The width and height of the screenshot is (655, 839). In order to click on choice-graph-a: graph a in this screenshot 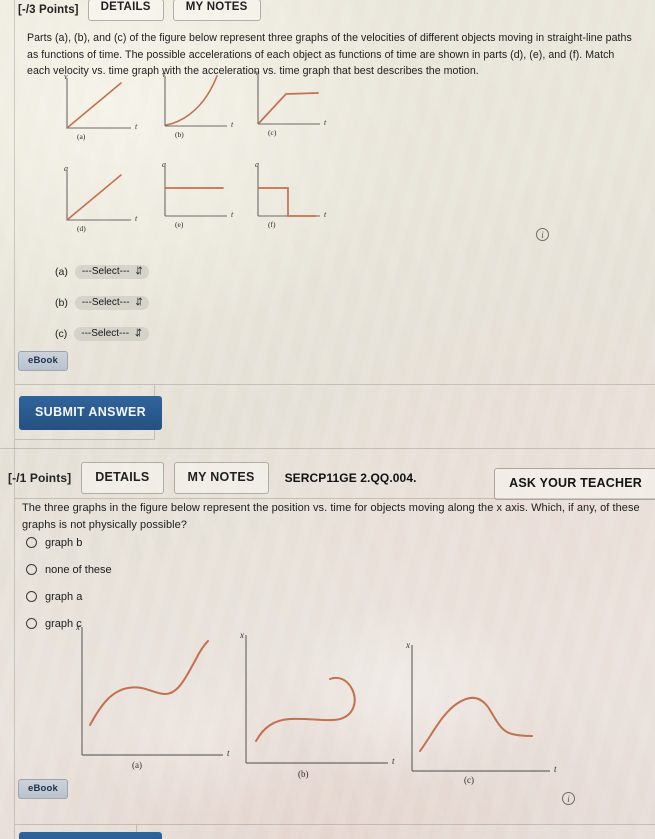, I will do `click(69, 596)`.